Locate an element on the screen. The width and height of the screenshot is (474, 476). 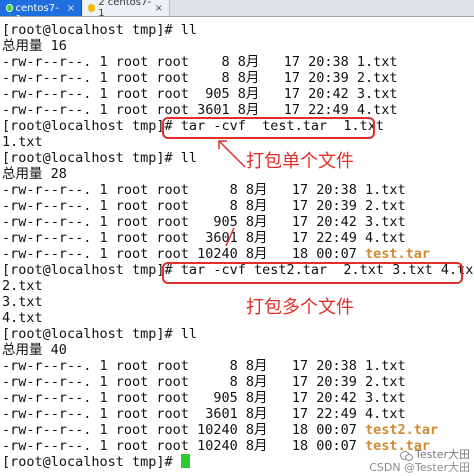
annotation-multiple-files: 打包多个文件 is located at coordinates (300, 307).